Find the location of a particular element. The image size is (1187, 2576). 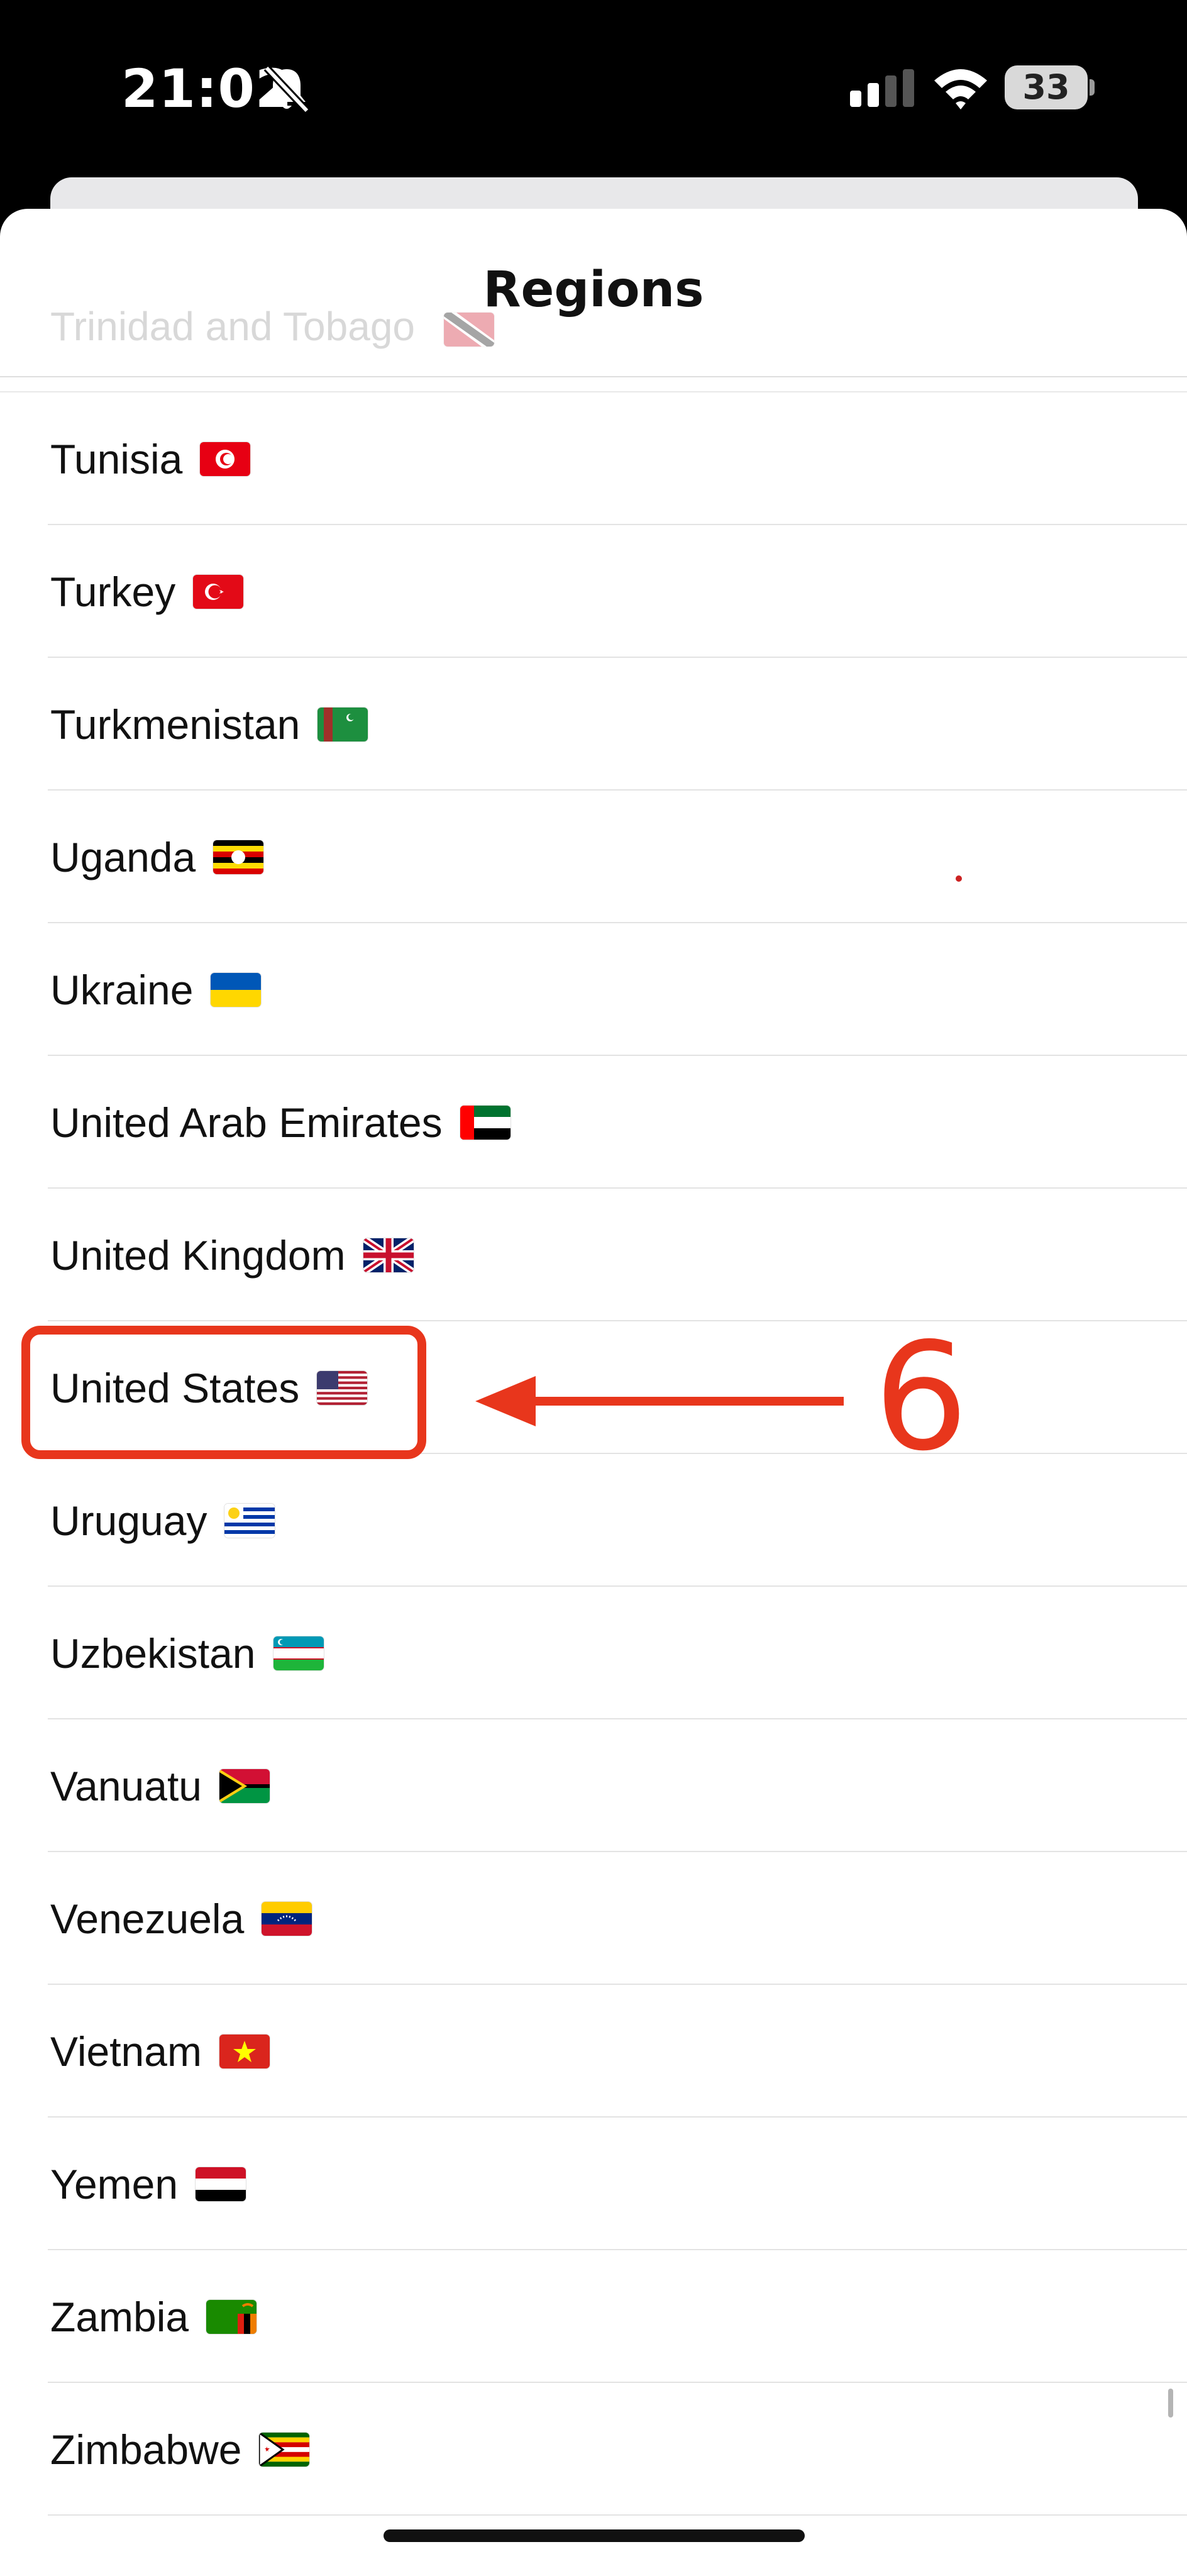

region-label: Tunisia is located at coordinates (116, 458).